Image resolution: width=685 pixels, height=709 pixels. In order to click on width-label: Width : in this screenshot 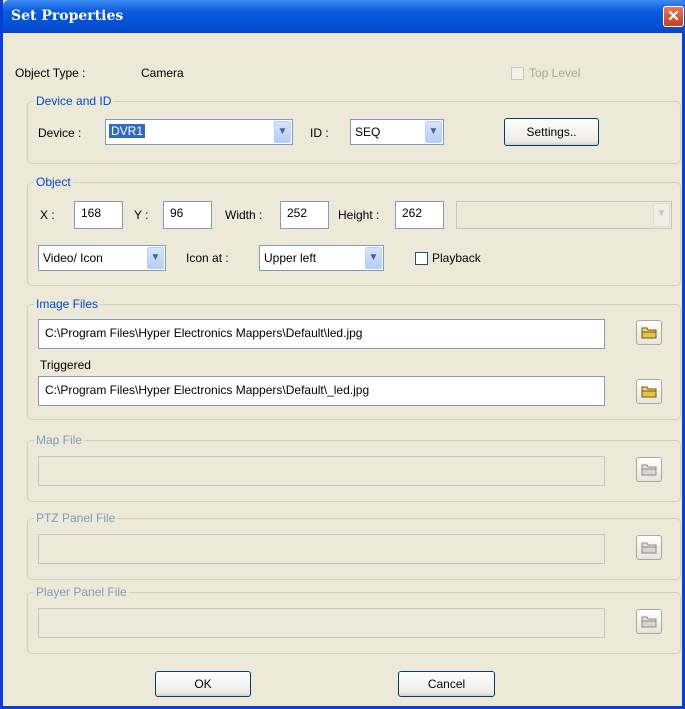, I will do `click(244, 215)`.